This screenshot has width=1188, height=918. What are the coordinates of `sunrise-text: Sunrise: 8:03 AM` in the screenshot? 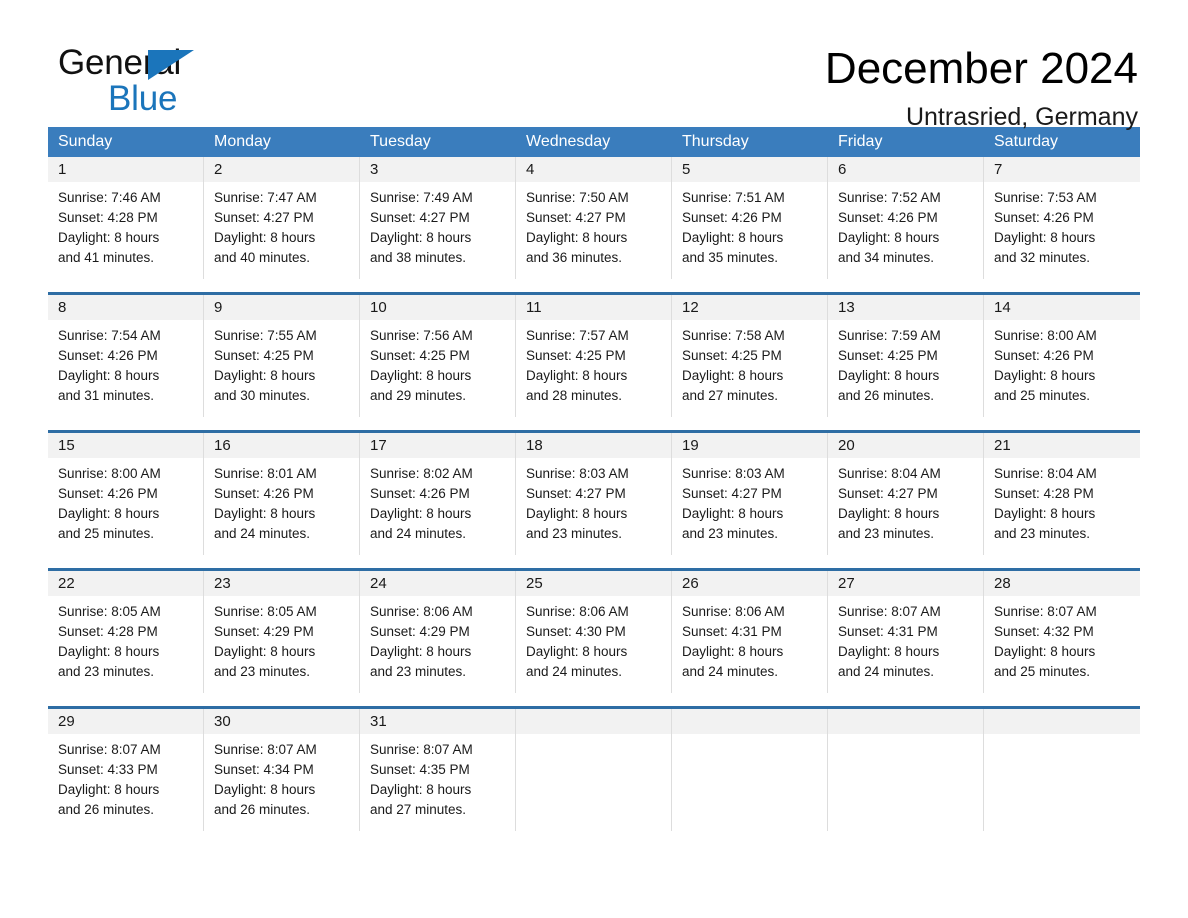 It's located at (733, 473).